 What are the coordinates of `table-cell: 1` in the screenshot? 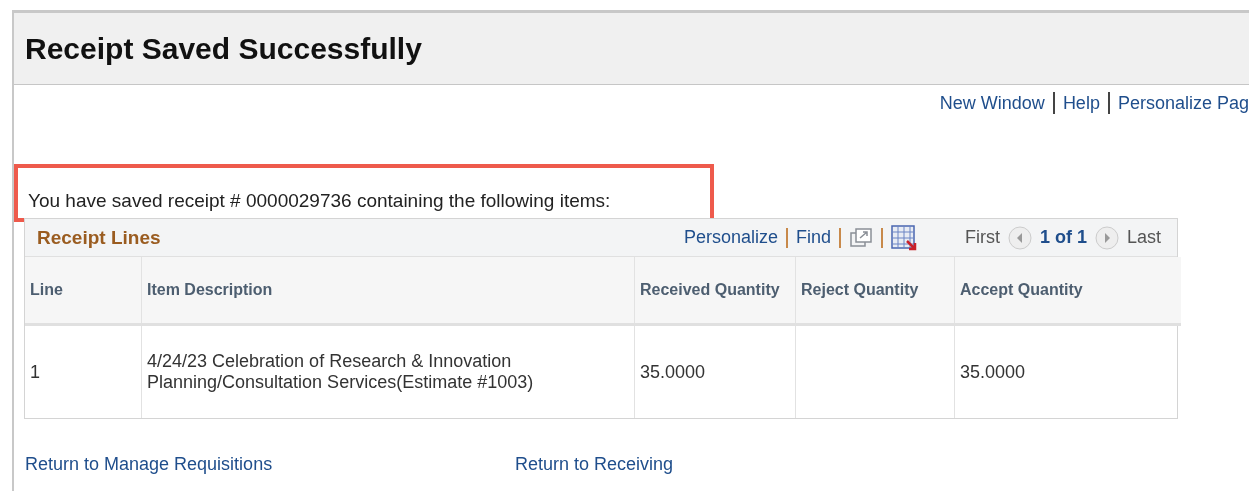 It's located at (35, 371).